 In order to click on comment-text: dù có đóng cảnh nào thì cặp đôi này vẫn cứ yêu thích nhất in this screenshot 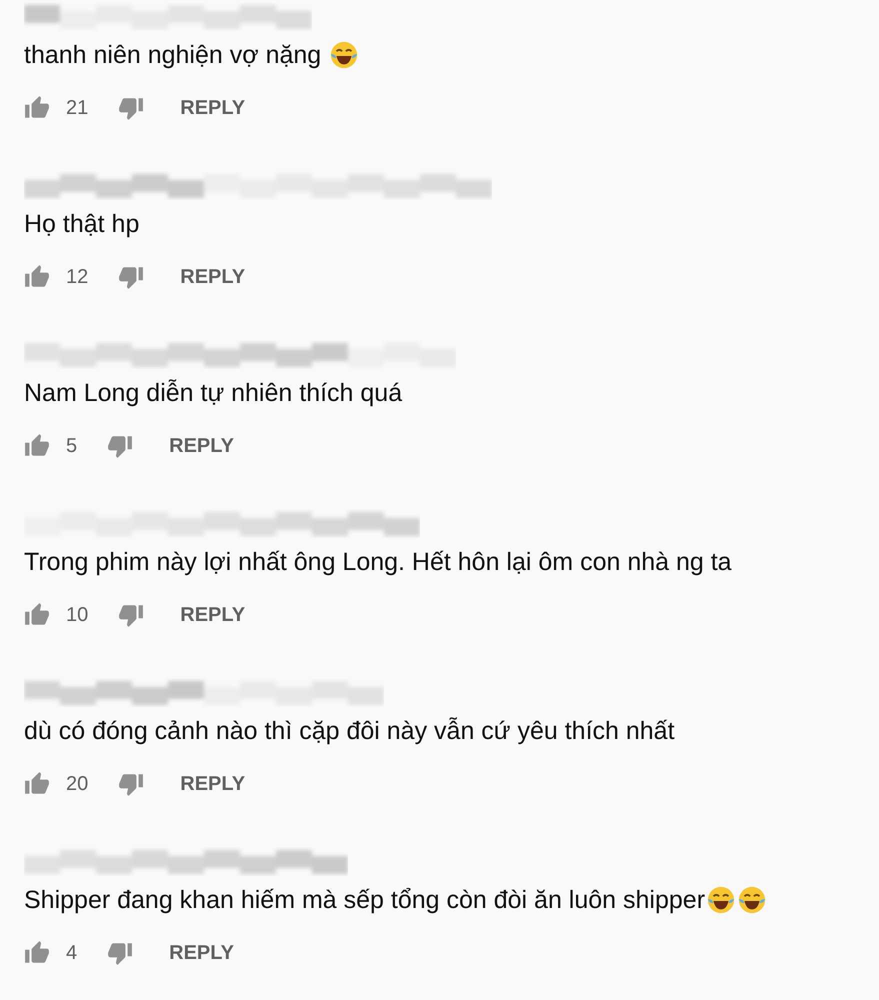, I will do `click(349, 731)`.